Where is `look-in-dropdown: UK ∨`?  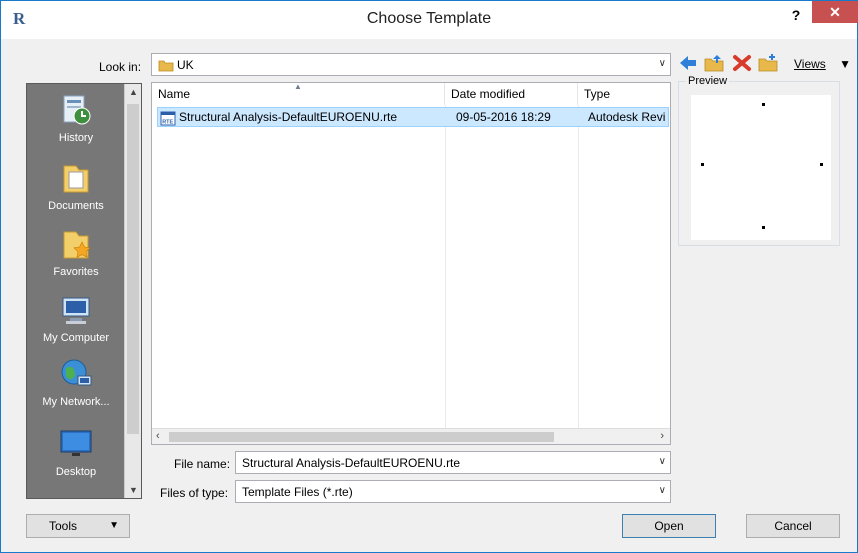
look-in-dropdown: UK ∨ is located at coordinates (411, 64).